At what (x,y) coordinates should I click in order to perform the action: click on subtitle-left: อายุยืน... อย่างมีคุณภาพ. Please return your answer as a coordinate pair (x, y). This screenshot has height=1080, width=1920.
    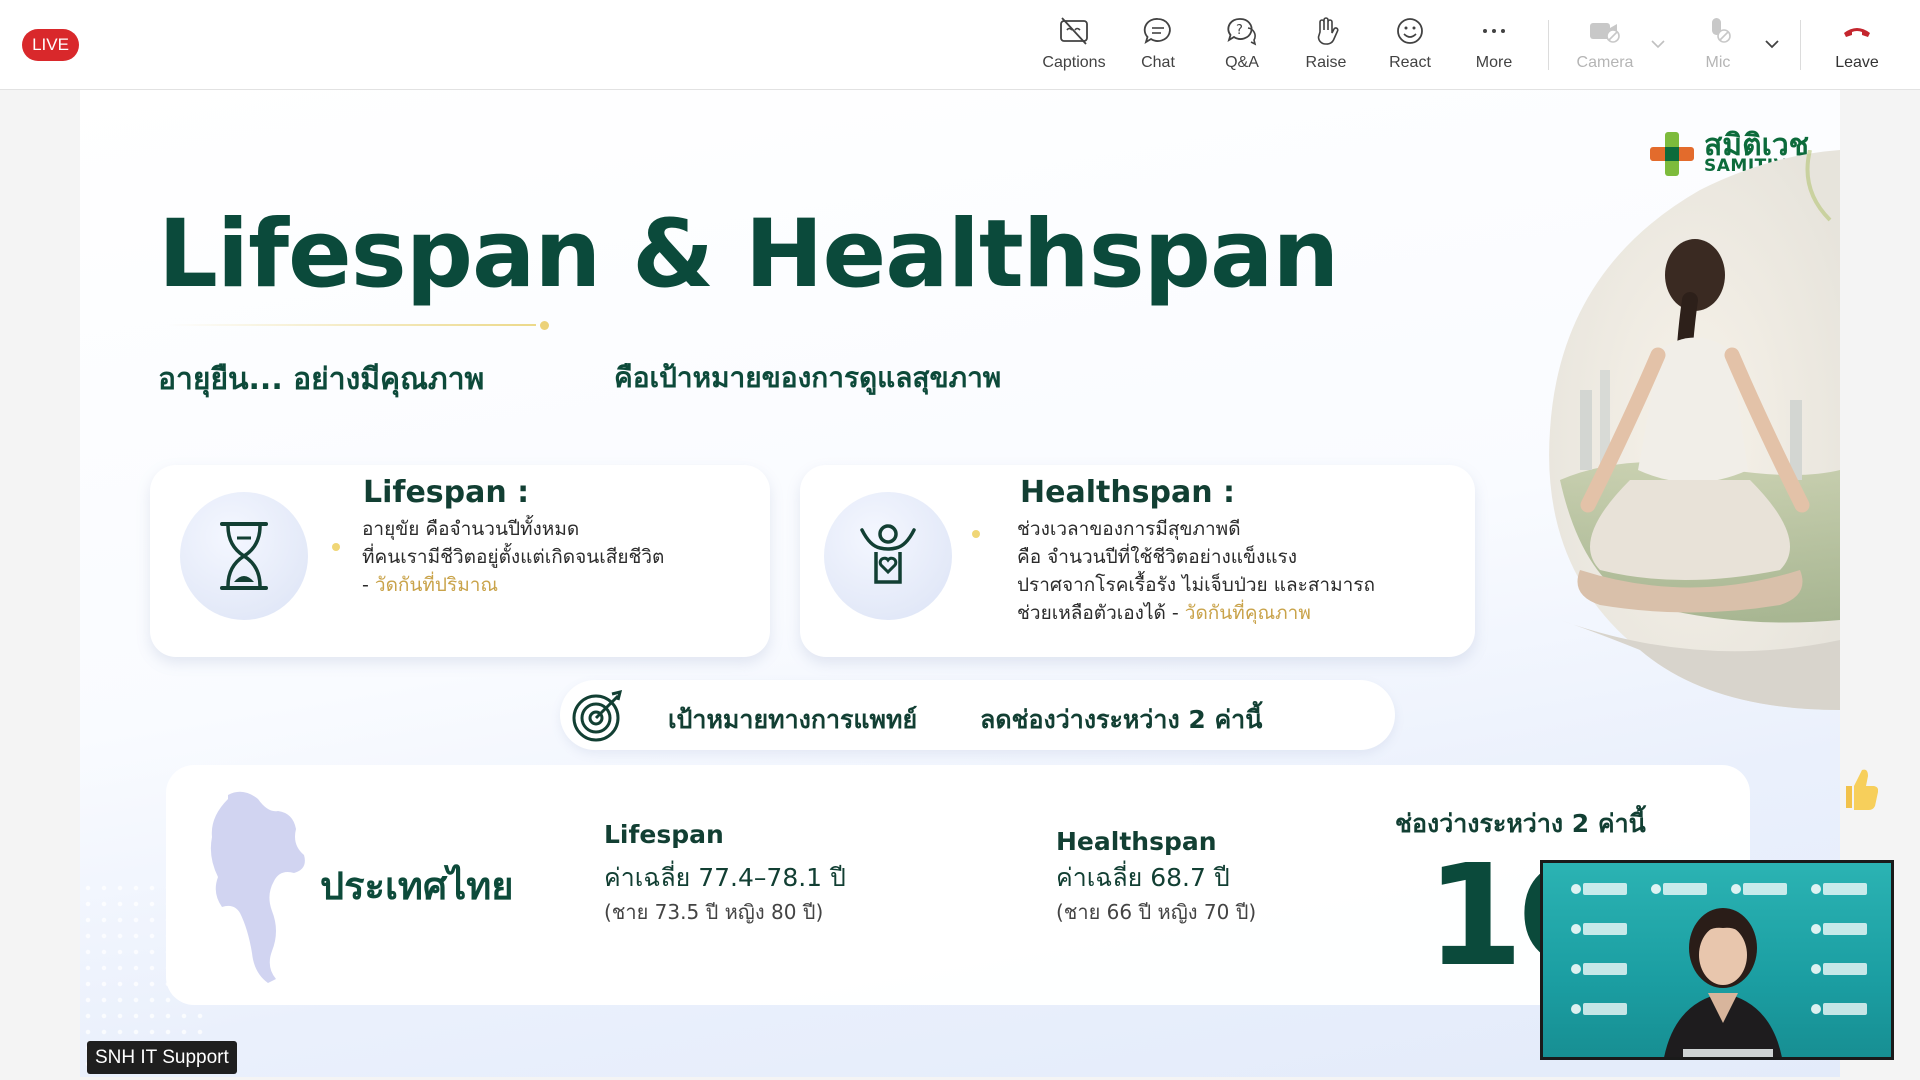
    Looking at the image, I should click on (321, 379).